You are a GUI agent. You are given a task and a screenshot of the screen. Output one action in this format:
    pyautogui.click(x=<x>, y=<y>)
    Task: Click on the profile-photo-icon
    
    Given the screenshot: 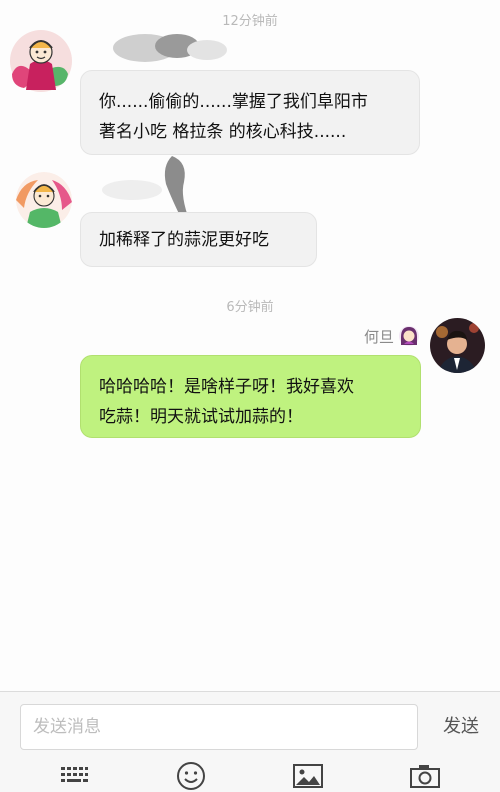 What is the action you would take?
    pyautogui.click(x=457, y=345)
    